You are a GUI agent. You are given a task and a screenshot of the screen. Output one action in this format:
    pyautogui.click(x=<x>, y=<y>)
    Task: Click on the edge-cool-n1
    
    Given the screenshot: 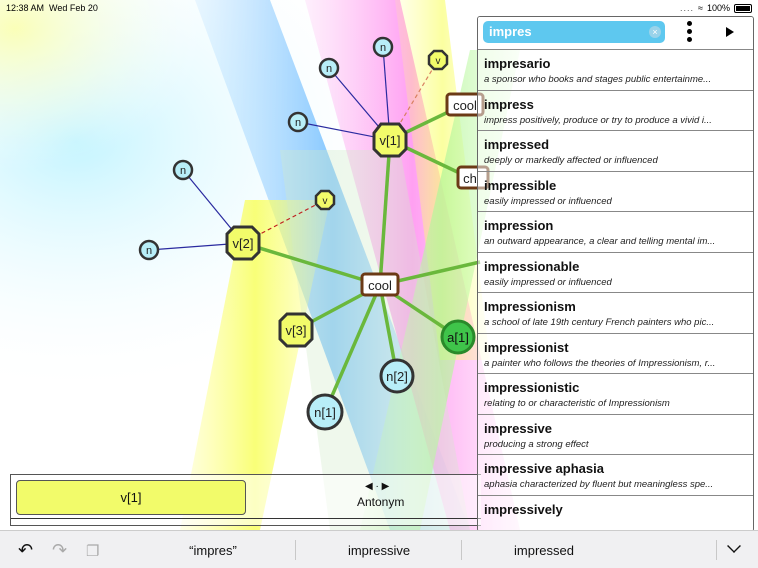 What is the action you would take?
    pyautogui.click(x=352, y=348)
    